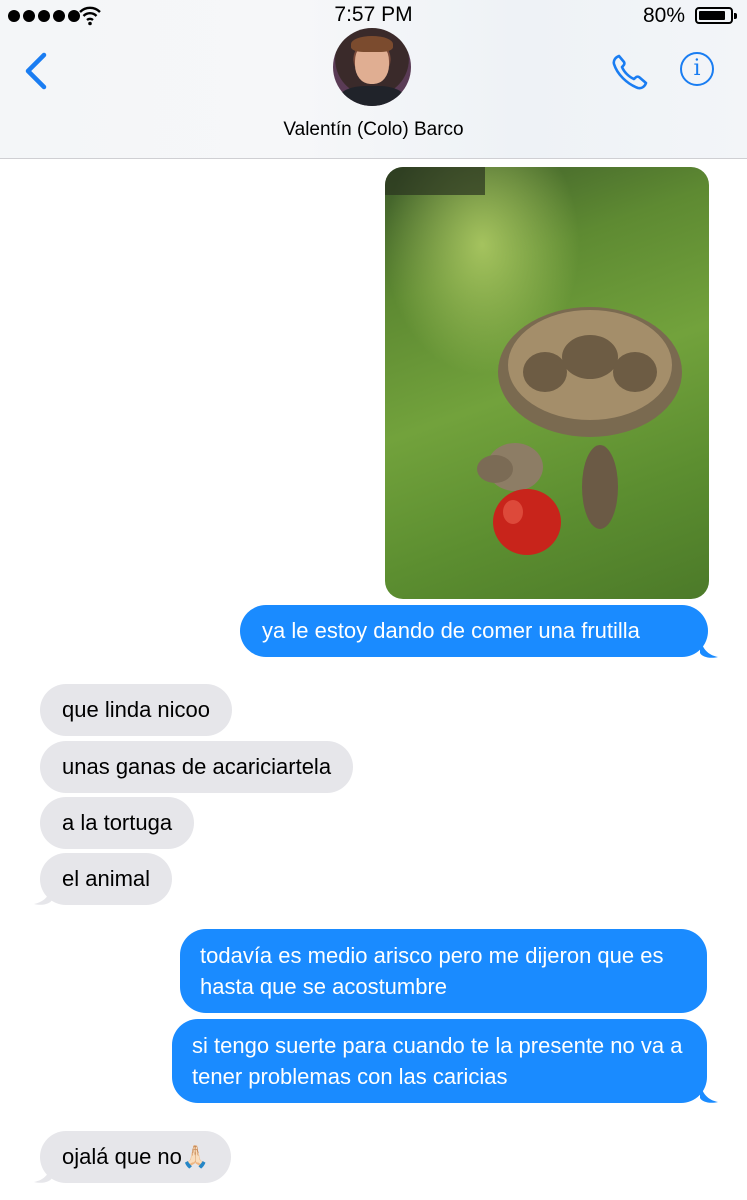 The width and height of the screenshot is (747, 1200). What do you see at coordinates (117, 823) in the screenshot?
I see `message-bubble-incoming: a la tortuga` at bounding box center [117, 823].